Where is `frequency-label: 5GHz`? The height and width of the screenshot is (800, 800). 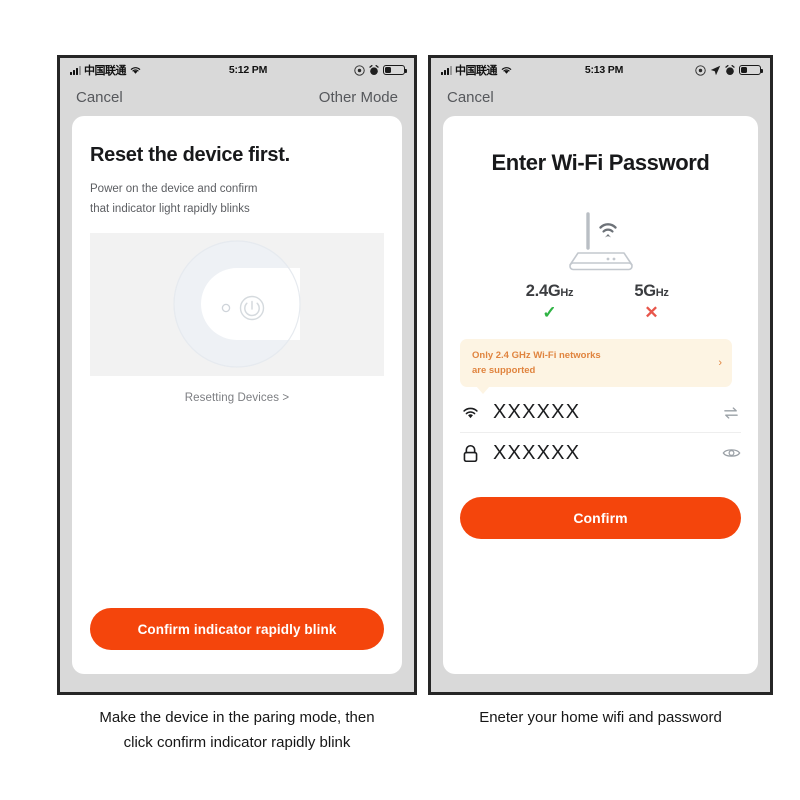 frequency-label: 5GHz is located at coordinates (652, 291).